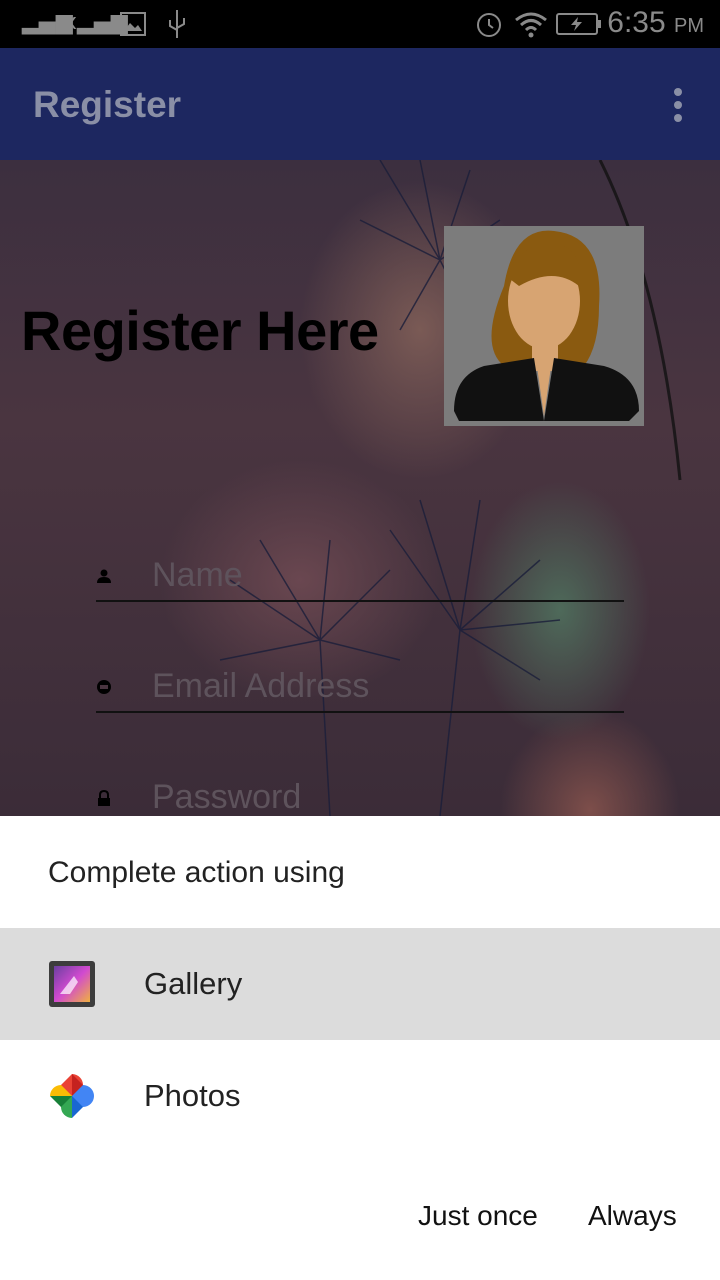 The width and height of the screenshot is (720, 1280). Describe the element at coordinates (360, 984) in the screenshot. I see `chooser-option-gallery: Gallery` at that location.